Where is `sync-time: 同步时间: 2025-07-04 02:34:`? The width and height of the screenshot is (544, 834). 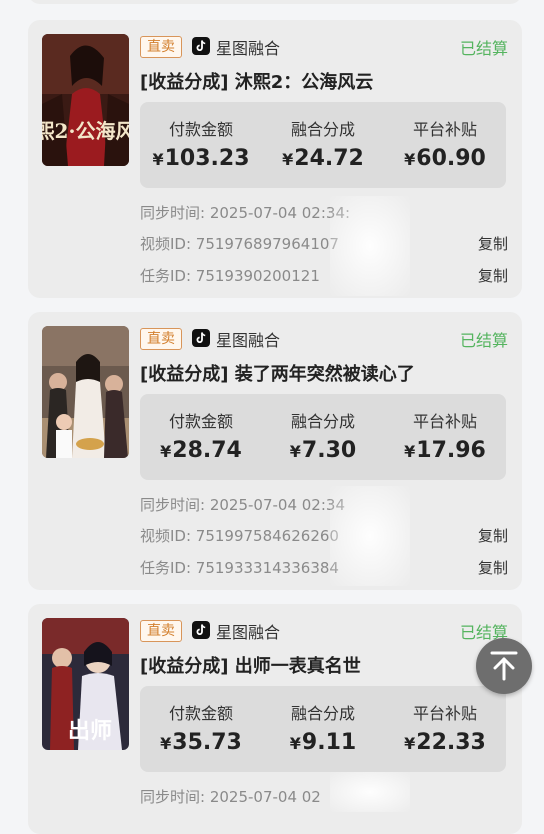
sync-time: 同步时间: 2025-07-04 02:34: is located at coordinates (245, 213).